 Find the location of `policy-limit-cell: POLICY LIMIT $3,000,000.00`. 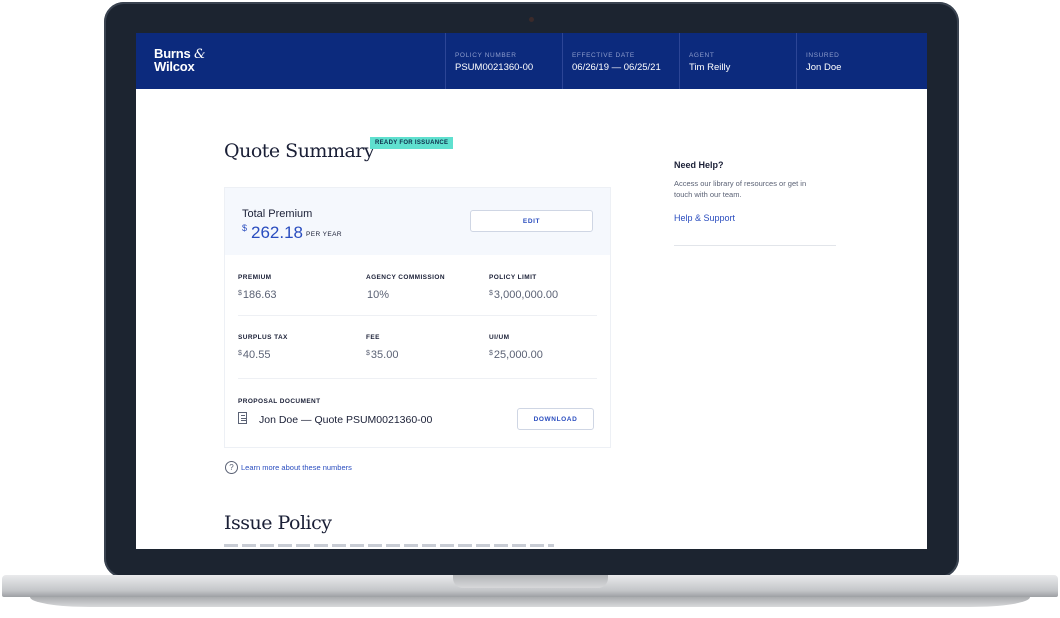

policy-limit-cell: POLICY LIMIT $3,000,000.00 is located at coordinates (523, 287).